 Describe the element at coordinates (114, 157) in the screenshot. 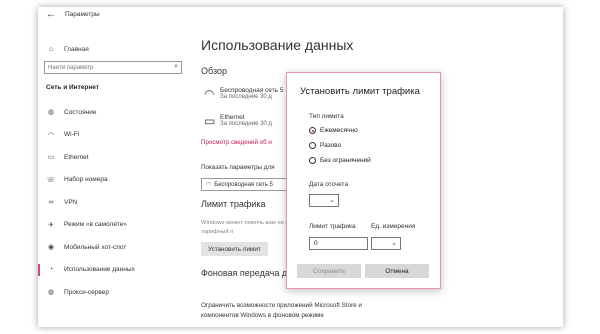

I see `sidebar-item-ethernet: ▭ Ethernet` at that location.